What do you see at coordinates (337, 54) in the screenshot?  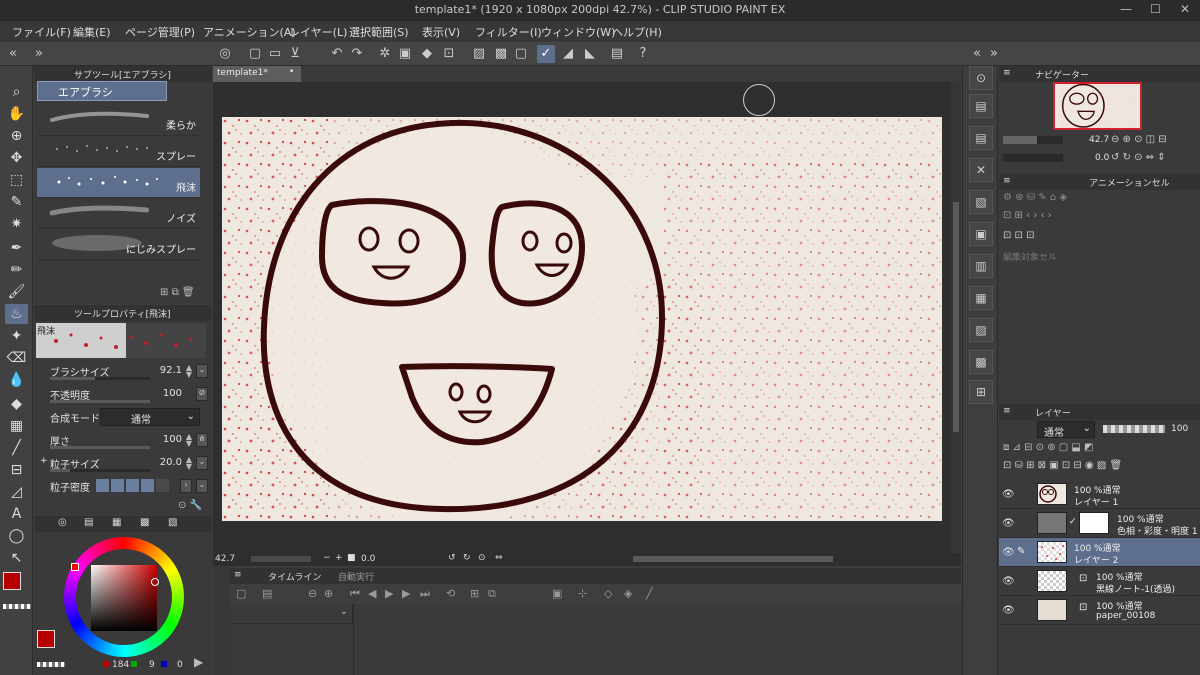 I see `undo-icon: ↶` at bounding box center [337, 54].